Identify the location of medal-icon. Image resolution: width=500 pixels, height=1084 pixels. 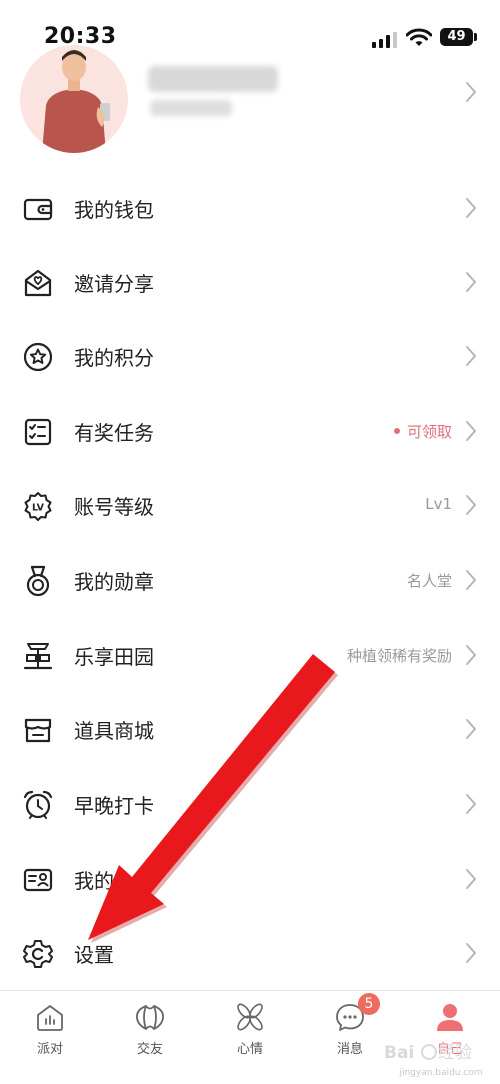
(38, 581).